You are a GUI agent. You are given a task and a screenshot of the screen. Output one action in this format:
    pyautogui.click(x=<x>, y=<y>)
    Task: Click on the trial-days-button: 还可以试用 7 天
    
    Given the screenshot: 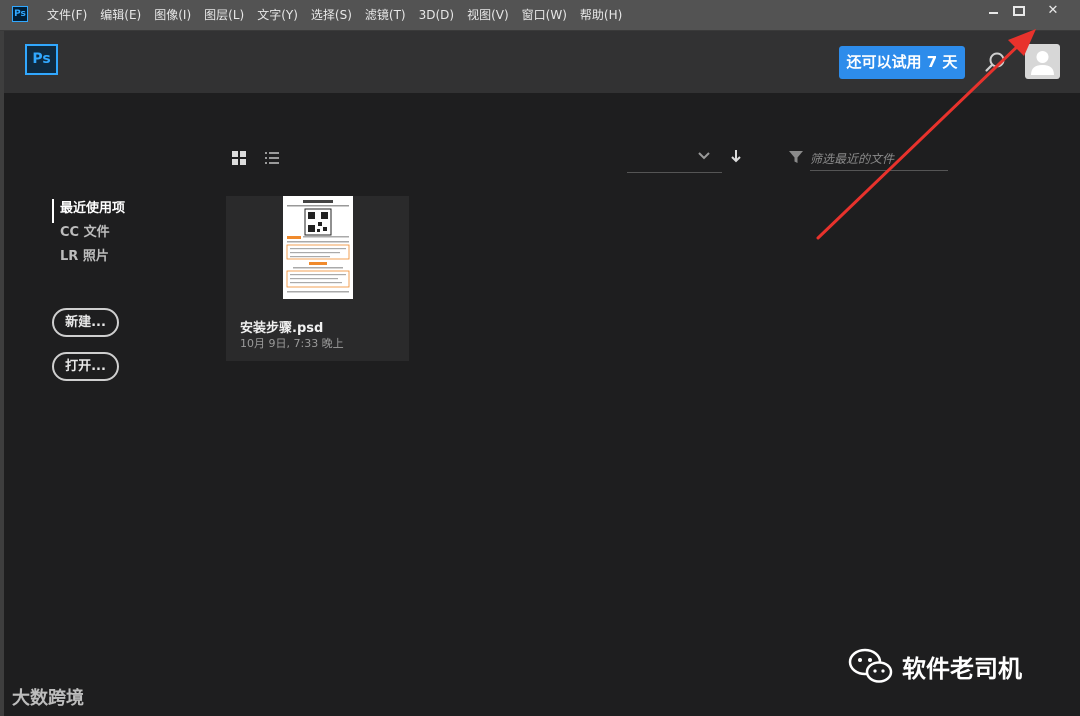 What is the action you would take?
    pyautogui.click(x=902, y=62)
    